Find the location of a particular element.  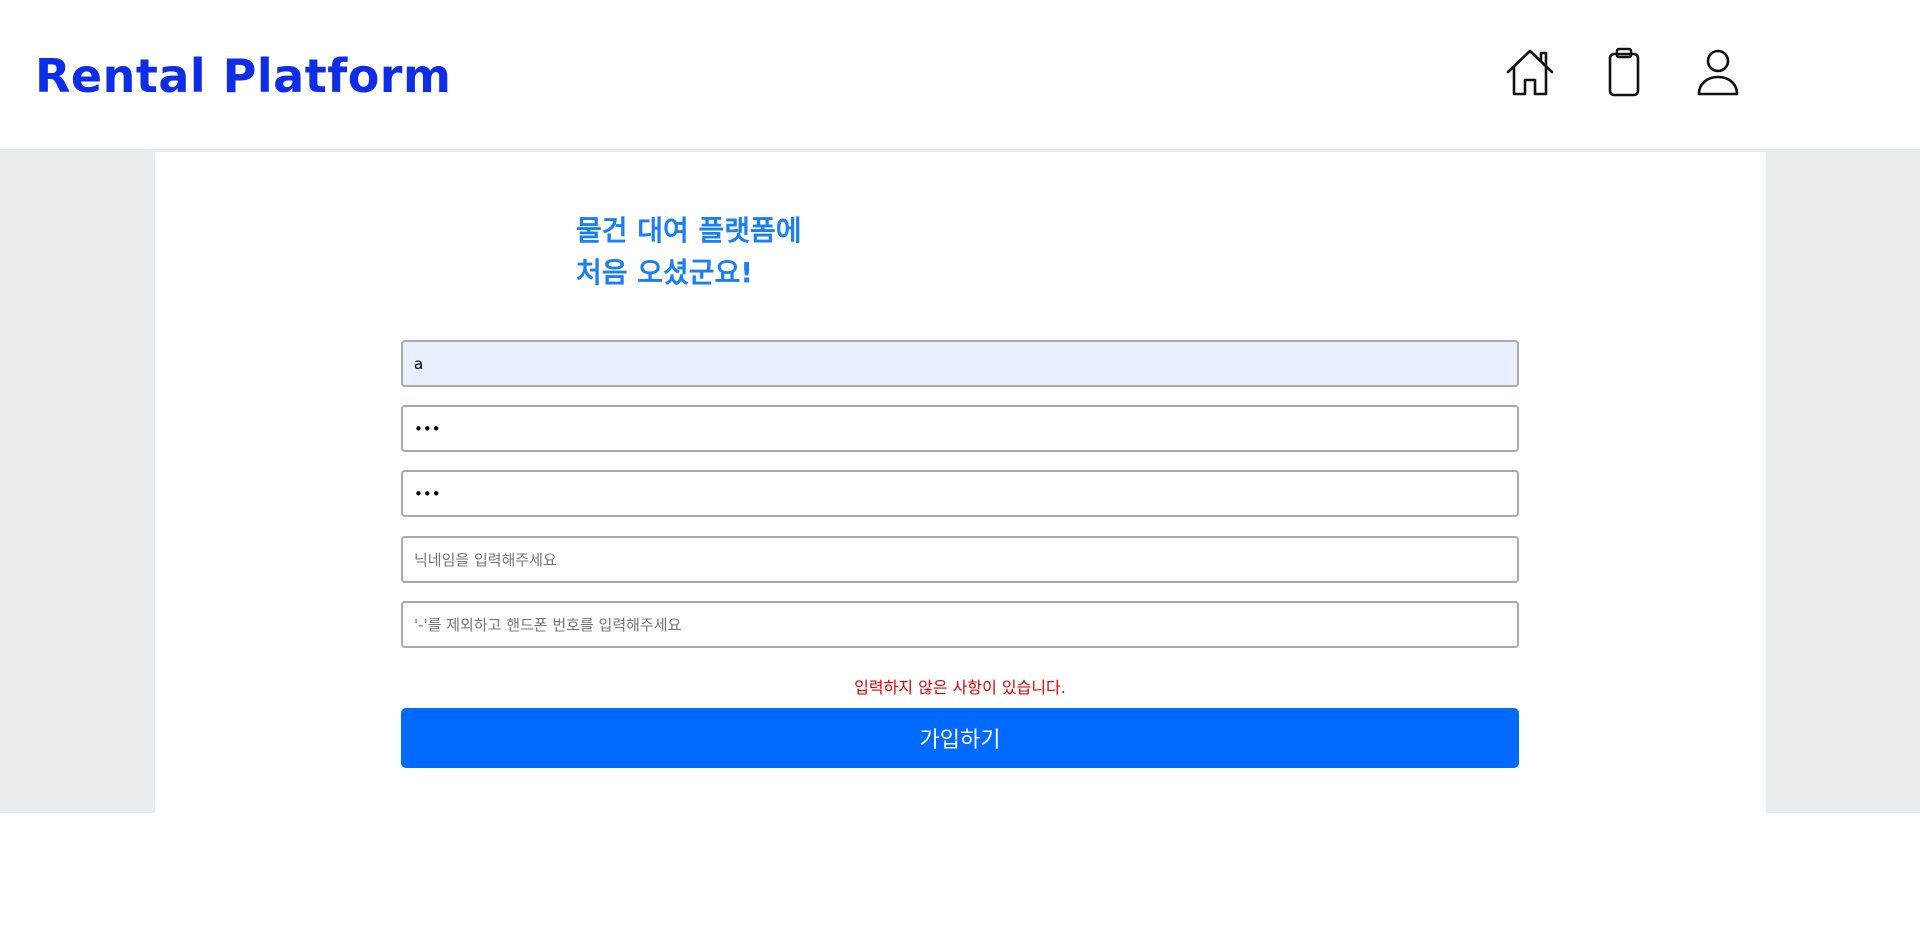

clipboard-icon is located at coordinates (1624, 72).